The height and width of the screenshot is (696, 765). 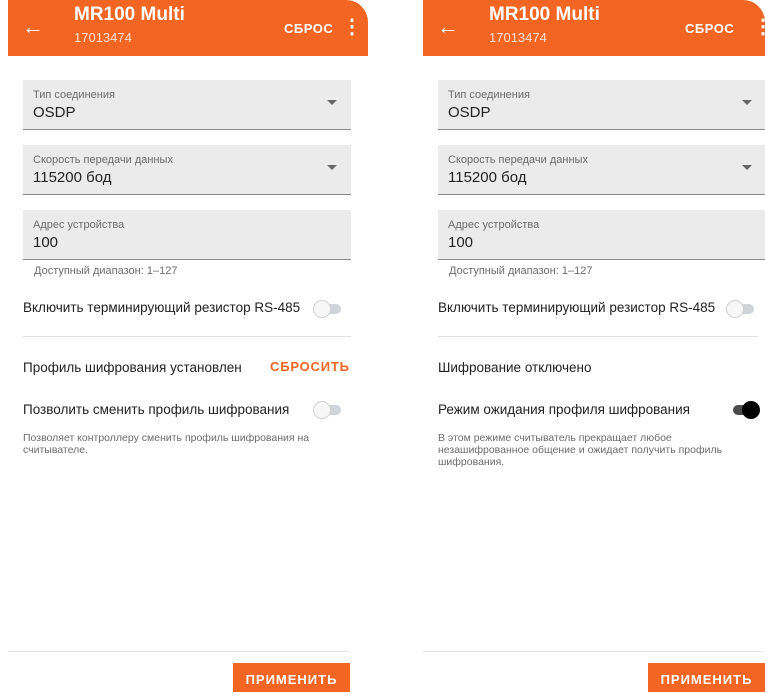 I want to click on allow-profile-change-toggle, so click(x=328, y=410).